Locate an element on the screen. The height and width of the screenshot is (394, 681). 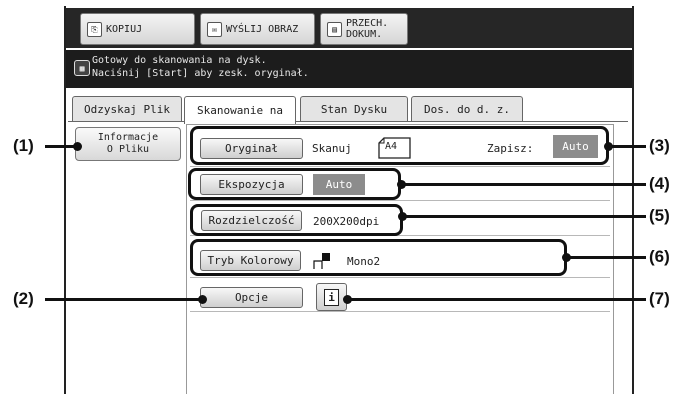
tab-scan-to: Skanowanie na is located at coordinates (240, 110).